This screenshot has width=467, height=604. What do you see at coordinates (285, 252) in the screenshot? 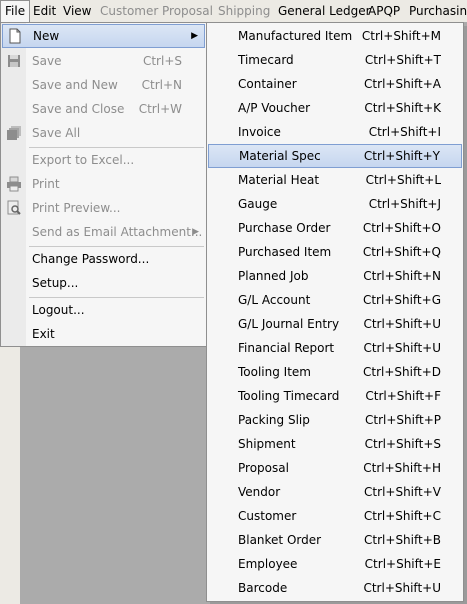
I see `submenu-item-label: Purchased Item` at bounding box center [285, 252].